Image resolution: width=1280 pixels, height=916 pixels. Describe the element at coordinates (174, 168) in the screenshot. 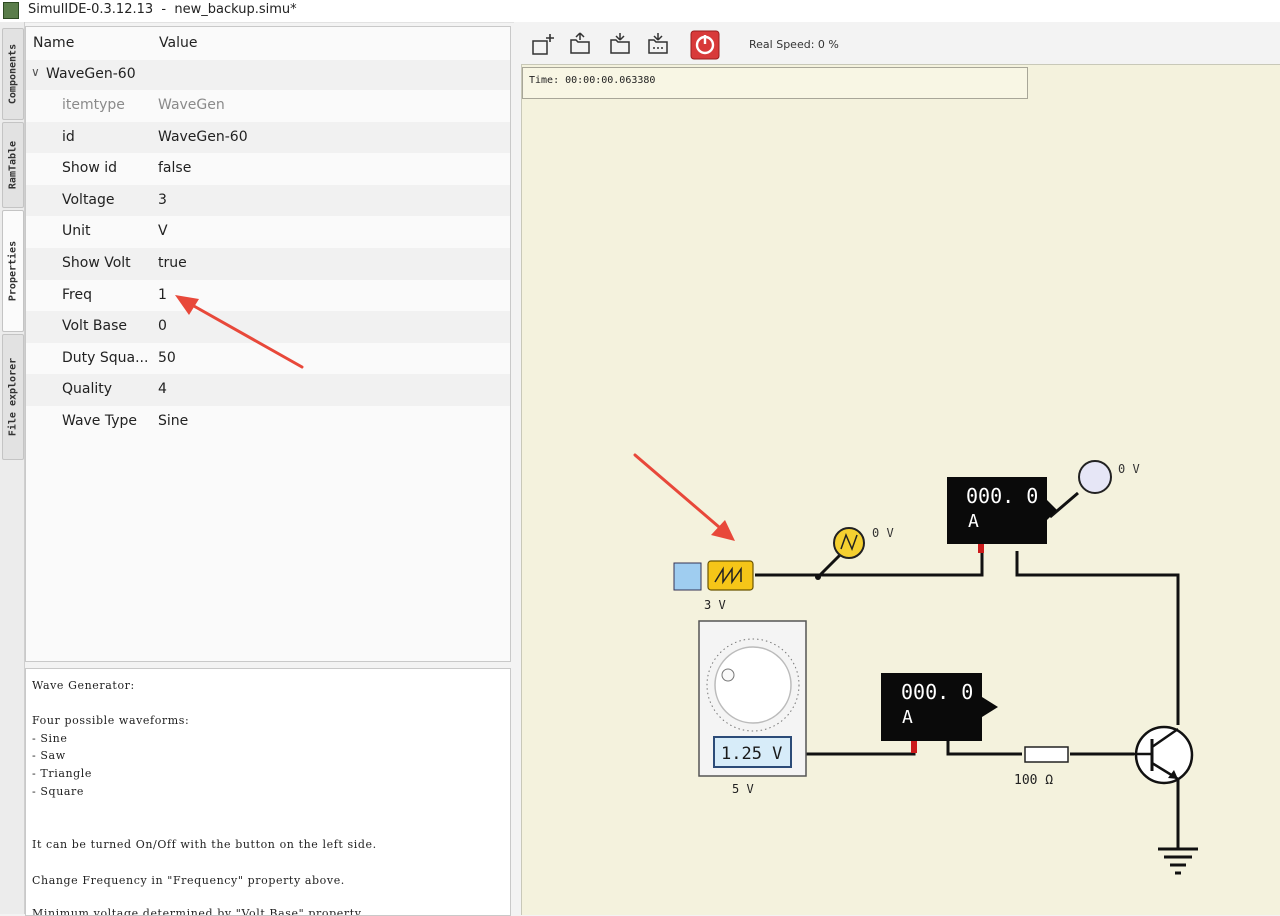

I see `property-value: false` at that location.